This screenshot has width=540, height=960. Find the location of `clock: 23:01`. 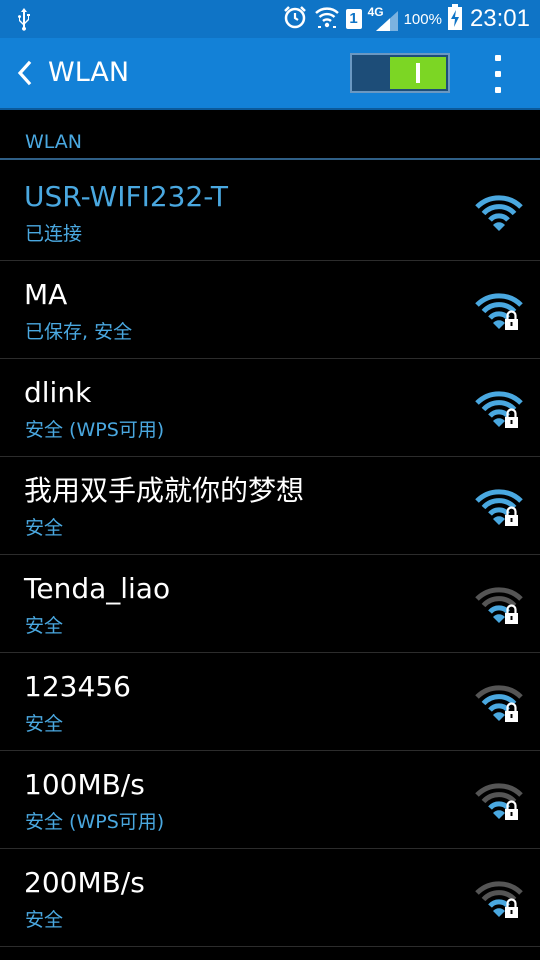

clock: 23:01 is located at coordinates (499, 18).